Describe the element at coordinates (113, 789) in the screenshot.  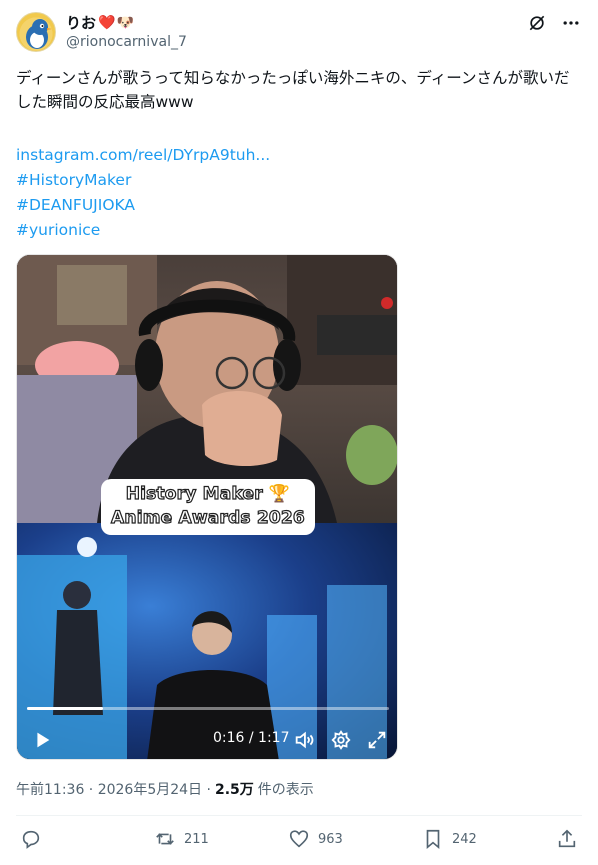
I see `timestamp: 午前11:36 · 2026年5月24日 ·` at that location.